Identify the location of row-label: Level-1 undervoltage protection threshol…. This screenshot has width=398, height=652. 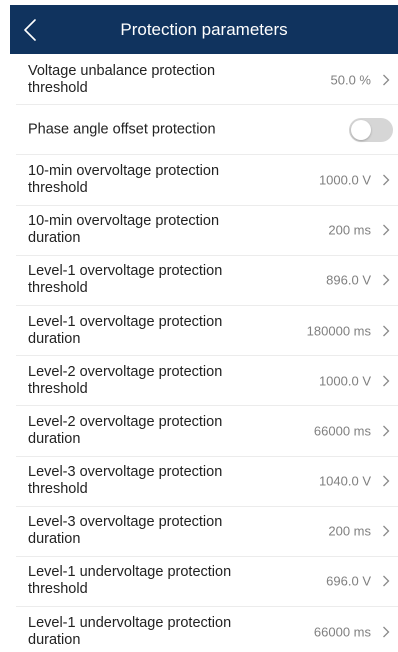
(130, 581).